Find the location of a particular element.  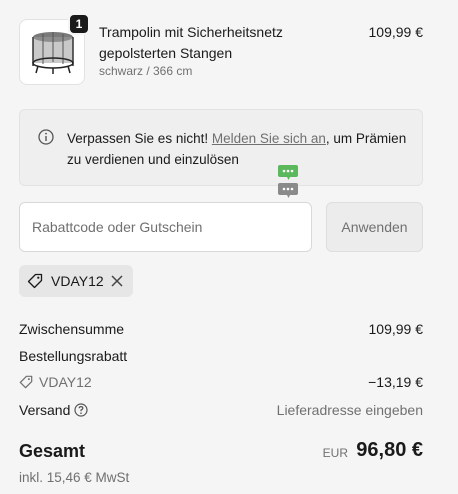

discount-code-input is located at coordinates (165, 227).